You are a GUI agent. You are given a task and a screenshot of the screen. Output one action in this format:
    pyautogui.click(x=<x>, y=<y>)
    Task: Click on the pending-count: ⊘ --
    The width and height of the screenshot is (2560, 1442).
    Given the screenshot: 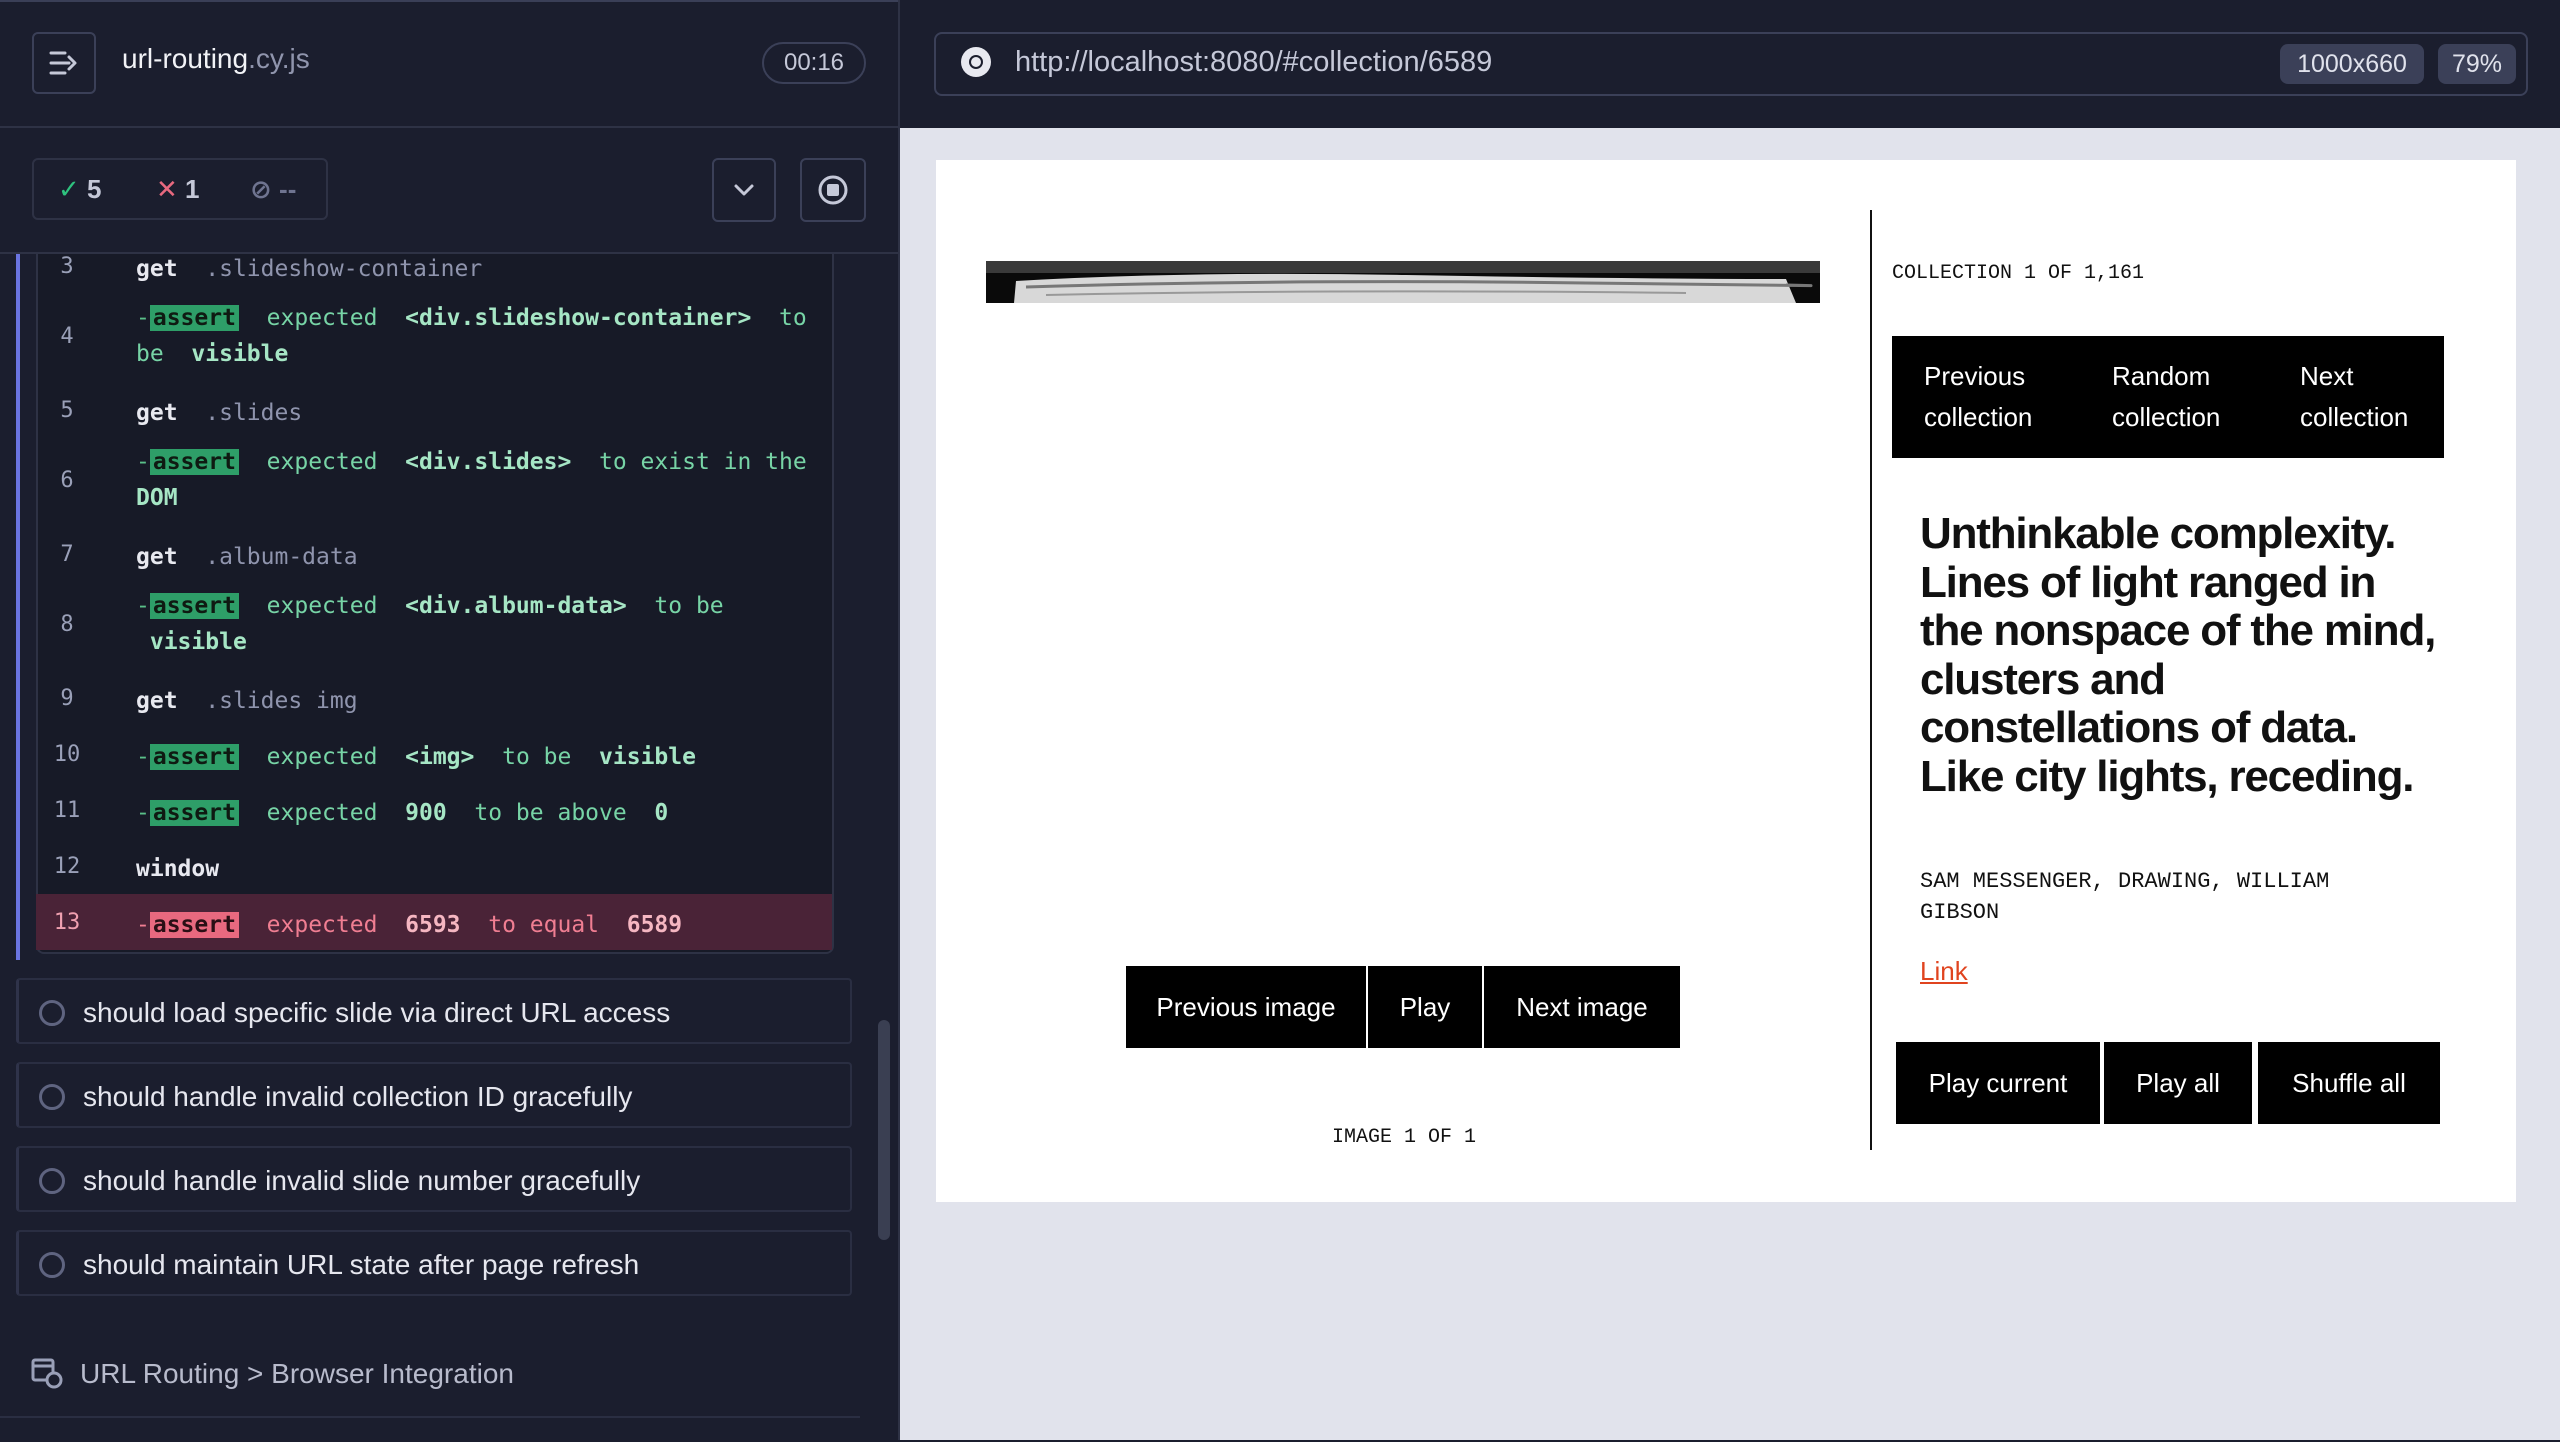 What is the action you would take?
    pyautogui.click(x=273, y=189)
    